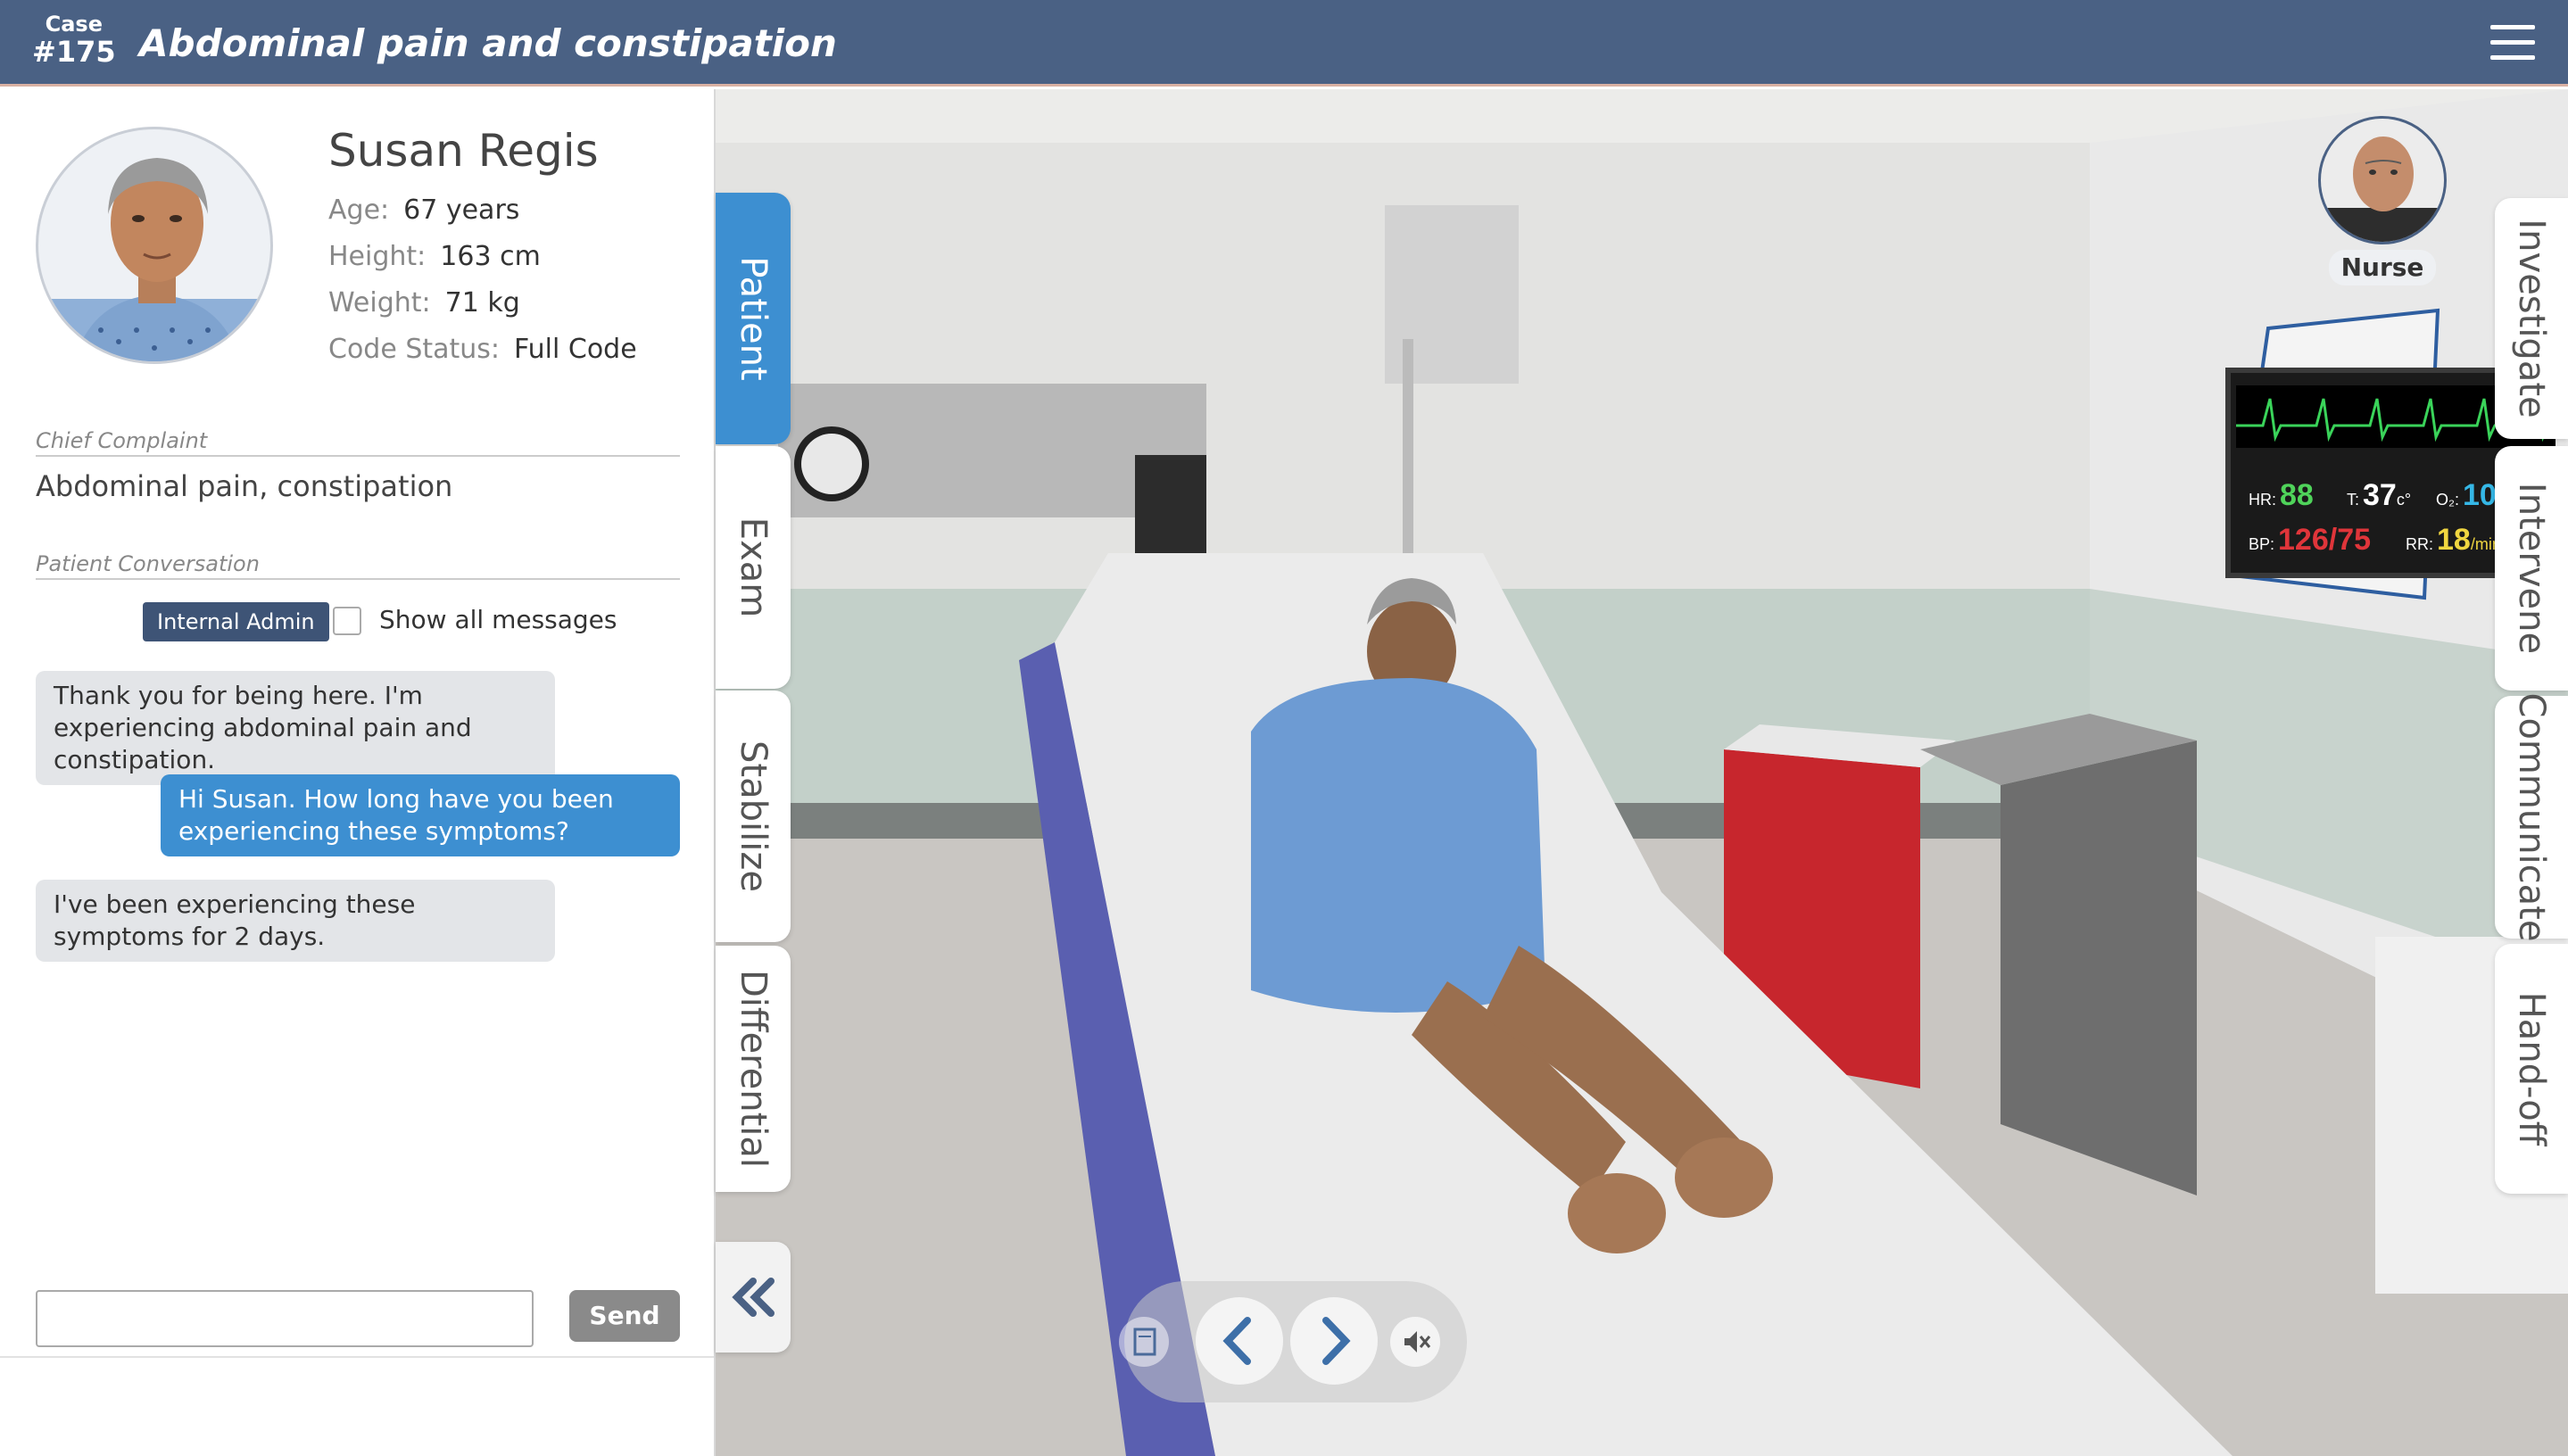  I want to click on tab-intervene: Intervene, so click(2531, 568).